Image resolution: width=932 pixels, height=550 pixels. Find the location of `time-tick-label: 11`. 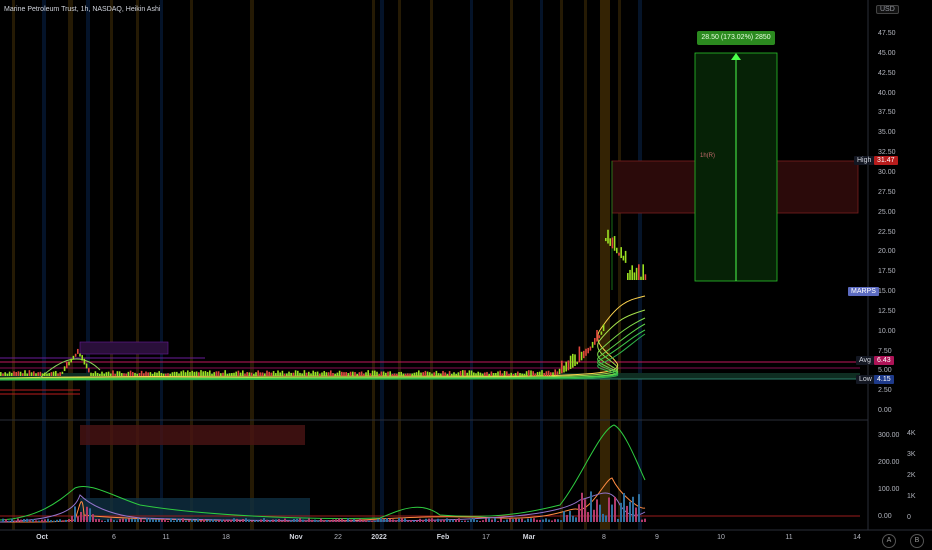

time-tick-label: 11 is located at coordinates (789, 537).